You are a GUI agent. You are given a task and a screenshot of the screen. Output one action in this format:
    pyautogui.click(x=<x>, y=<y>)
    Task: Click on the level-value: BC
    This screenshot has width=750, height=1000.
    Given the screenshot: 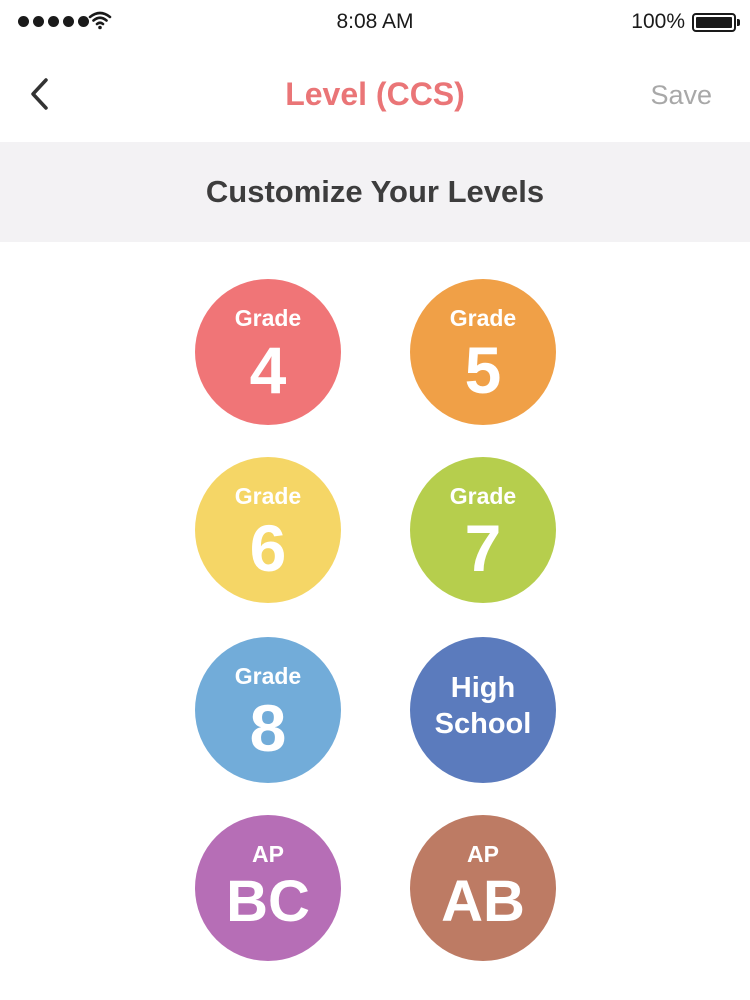 What is the action you would take?
    pyautogui.click(x=268, y=901)
    